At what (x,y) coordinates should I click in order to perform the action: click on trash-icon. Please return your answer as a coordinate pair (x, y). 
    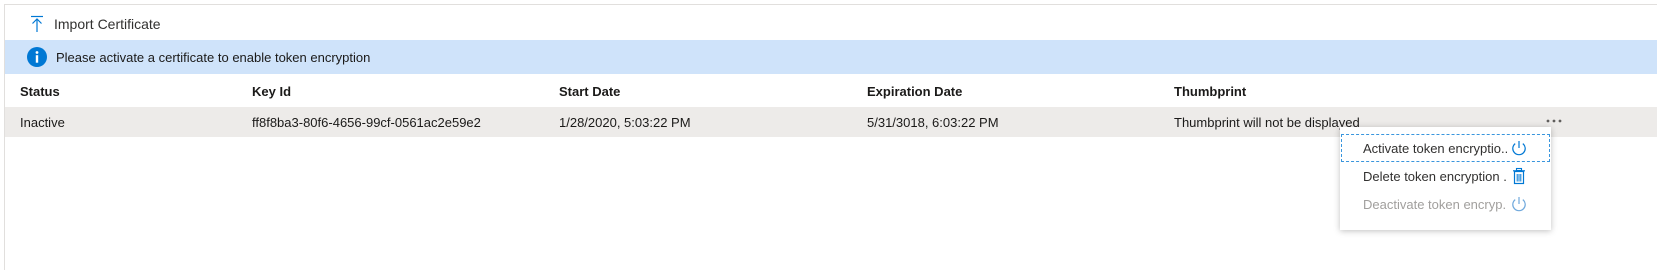
    Looking at the image, I should click on (1519, 176).